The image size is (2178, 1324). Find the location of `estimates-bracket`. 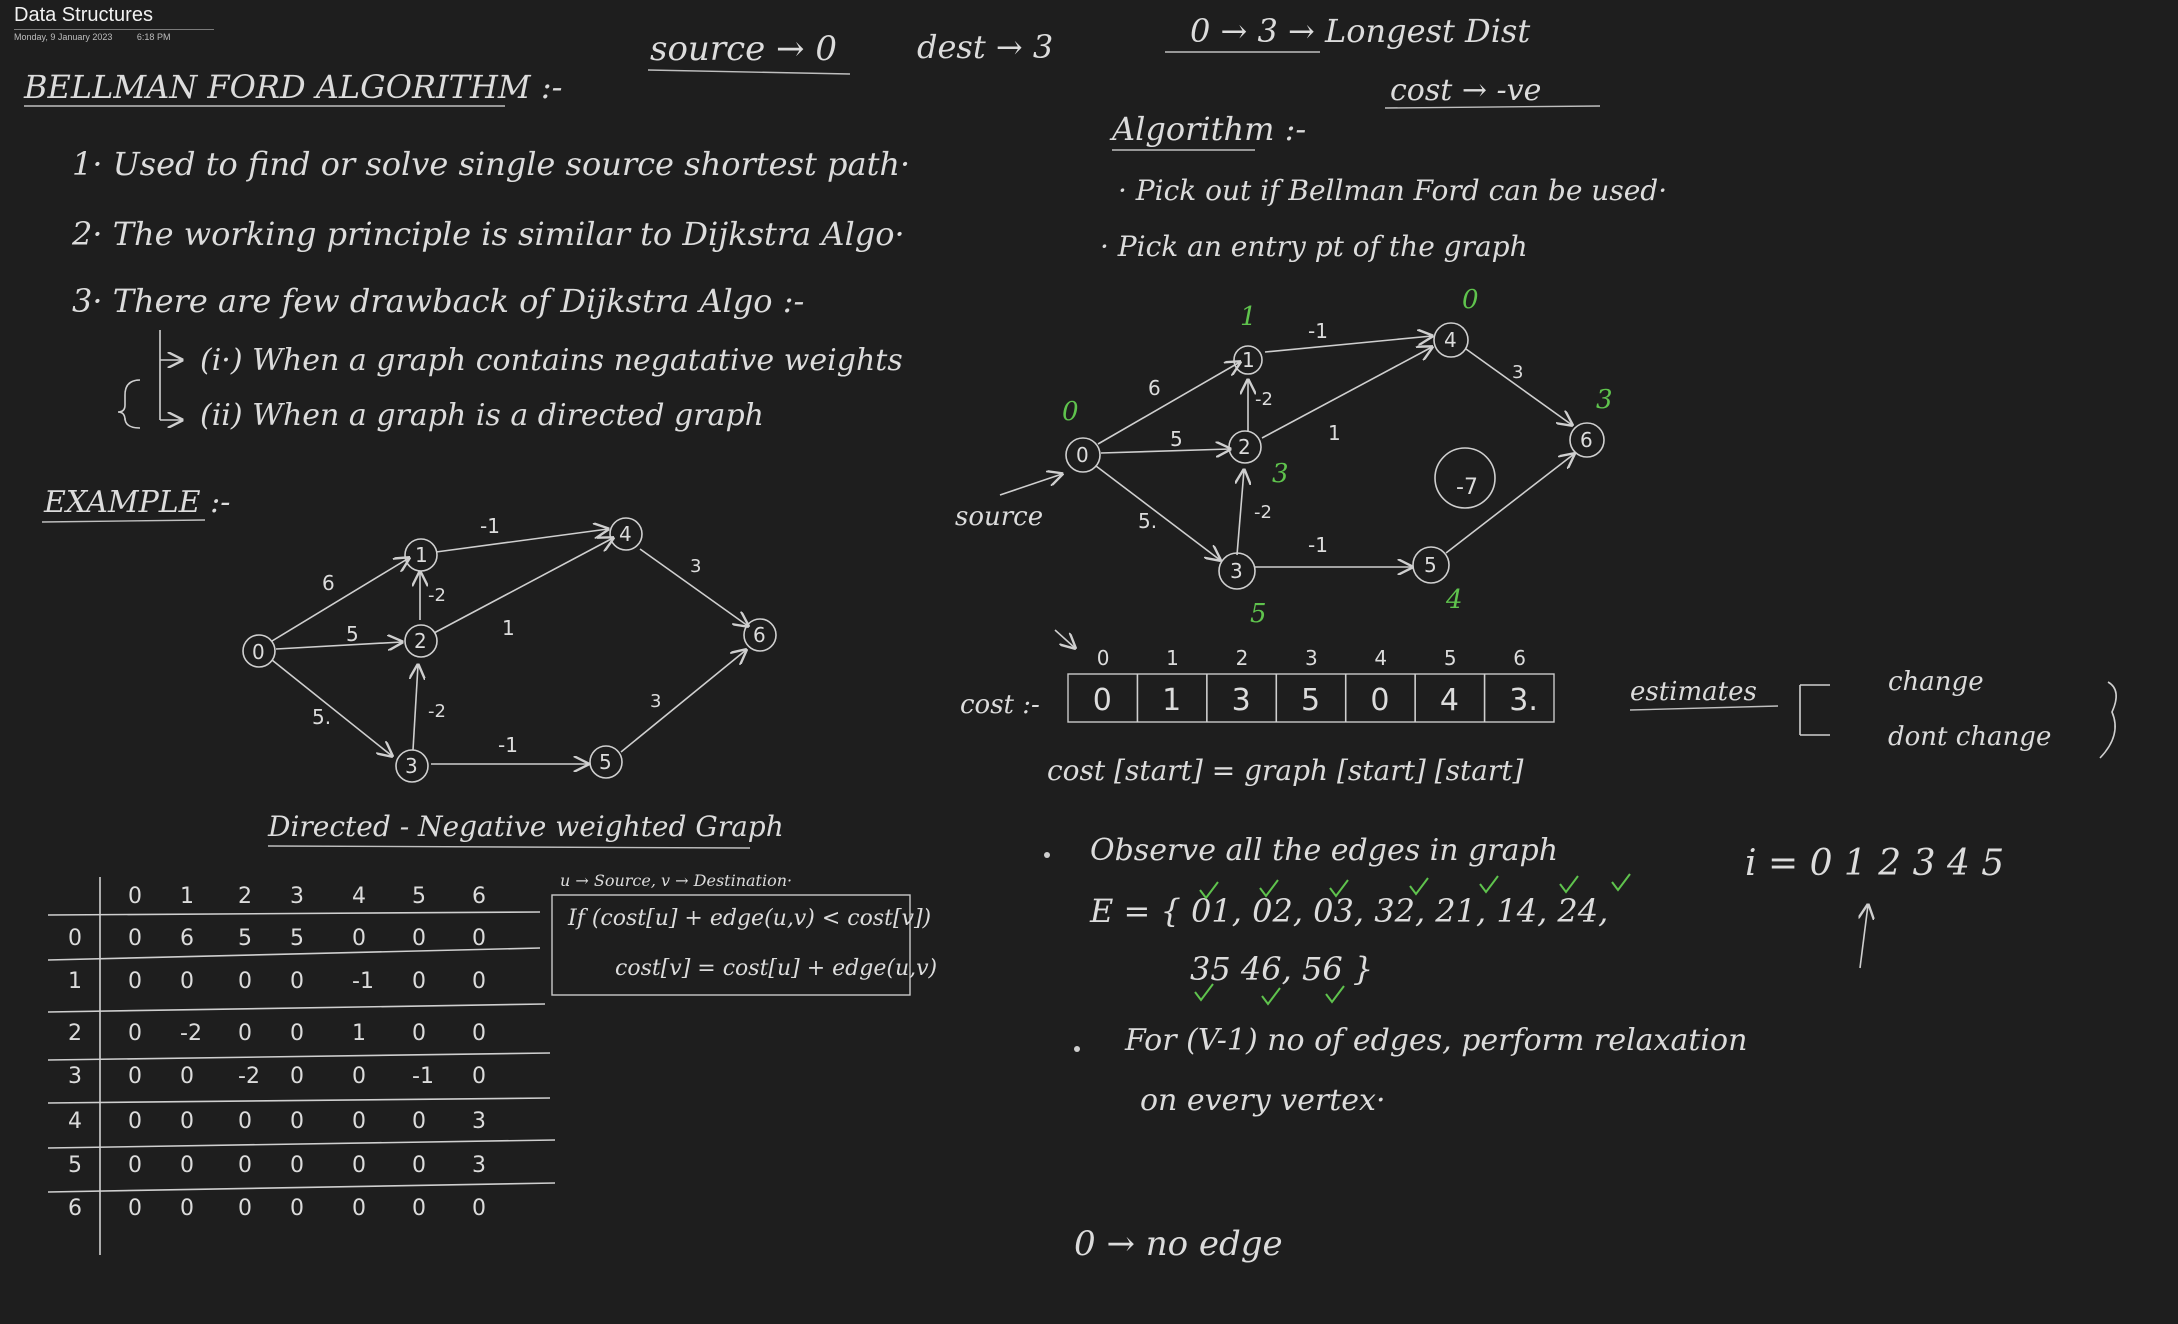

estimates-bracket is located at coordinates (1814, 710).